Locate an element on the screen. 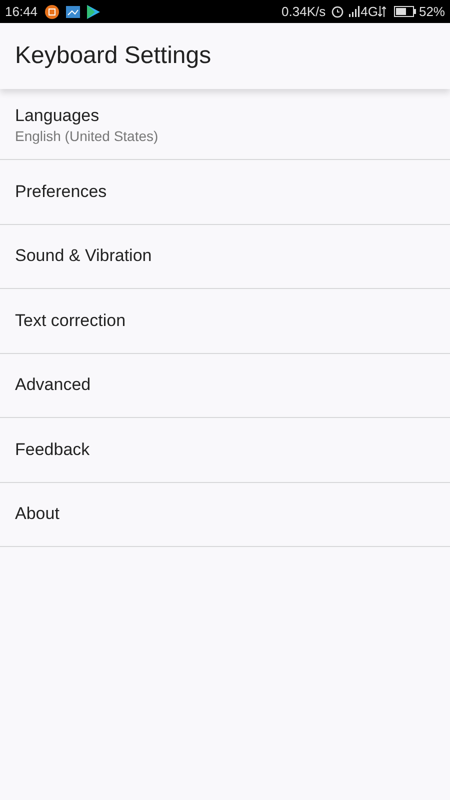  settings-item: About is located at coordinates (225, 514).